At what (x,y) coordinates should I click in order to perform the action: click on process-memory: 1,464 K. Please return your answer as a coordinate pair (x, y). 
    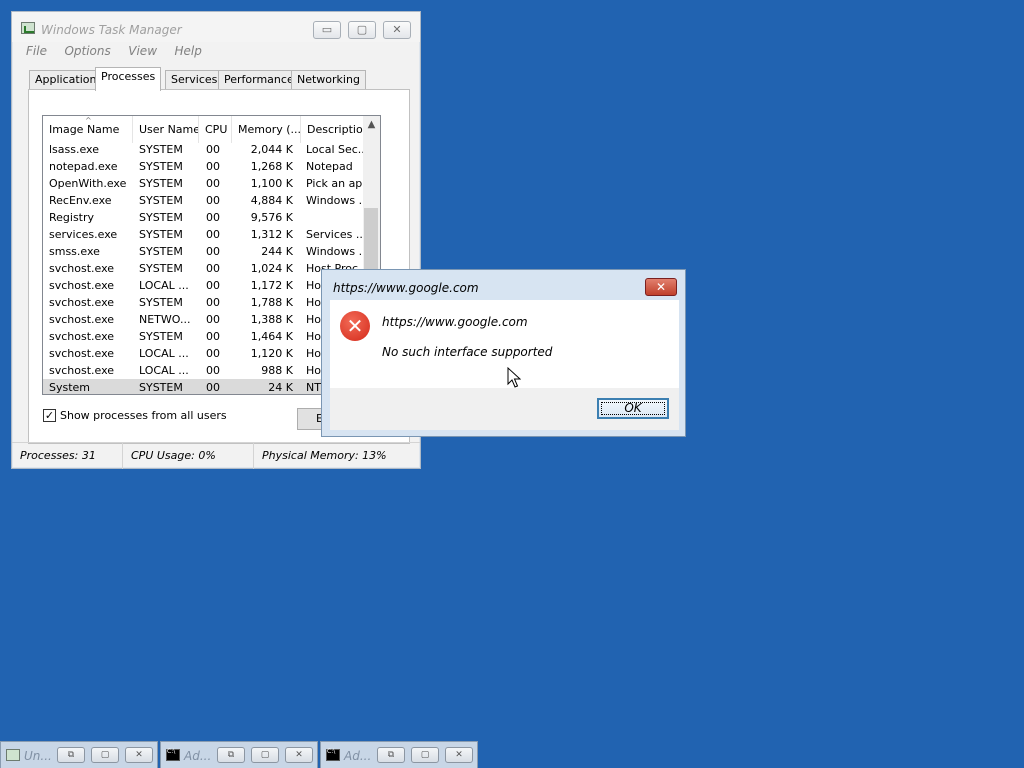
    Looking at the image, I should click on (271, 336).